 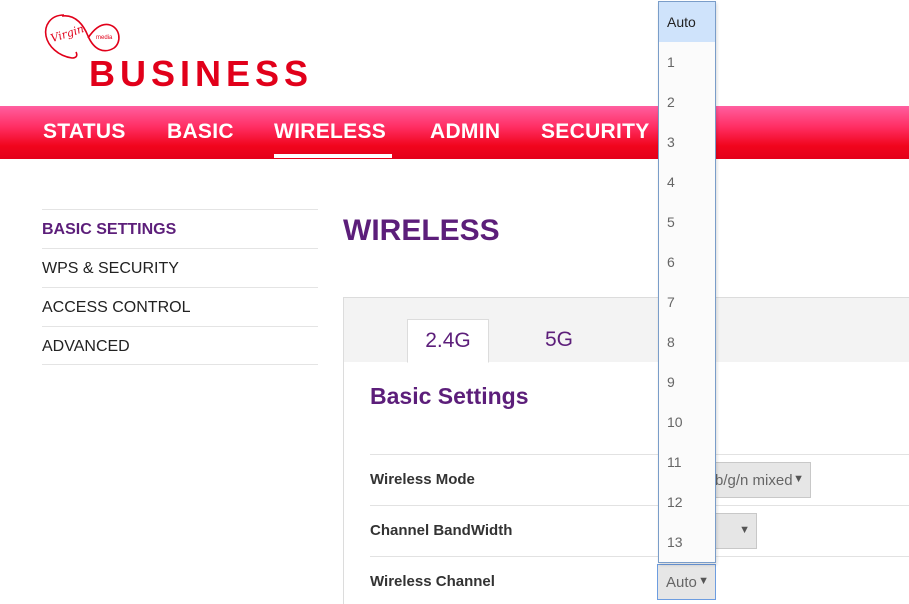 I want to click on channel-option-1: 1, so click(x=687, y=62).